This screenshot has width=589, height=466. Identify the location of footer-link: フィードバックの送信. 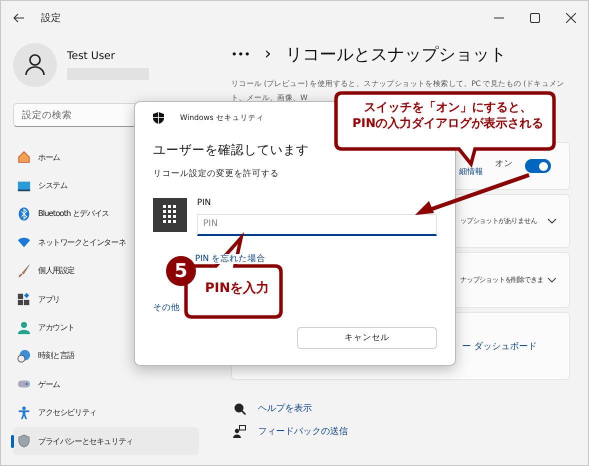
(303, 431).